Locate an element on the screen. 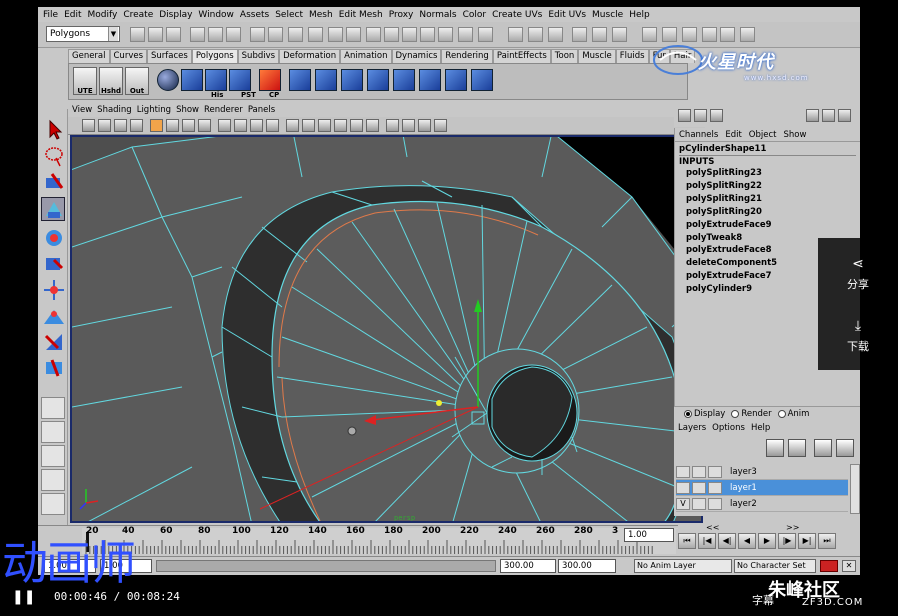  step-forward-key-icon: >> is located at coordinates (792, 527).